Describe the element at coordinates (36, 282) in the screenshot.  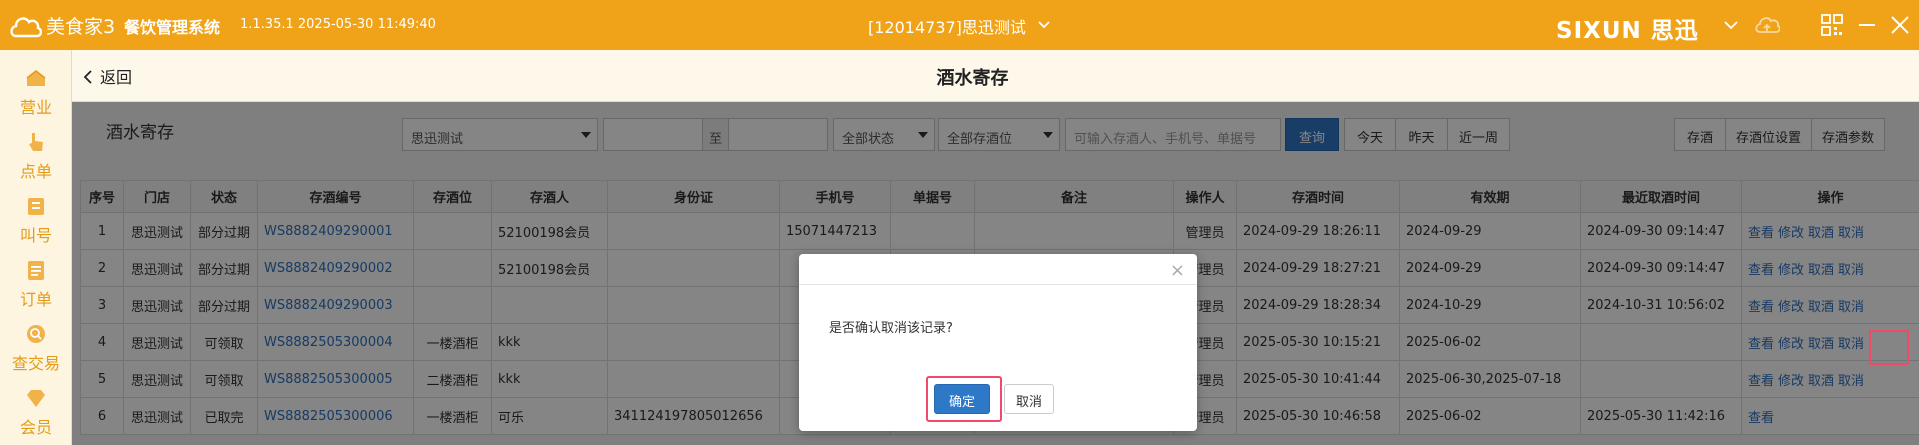
I see `sidebar-item-orders: 订单` at that location.